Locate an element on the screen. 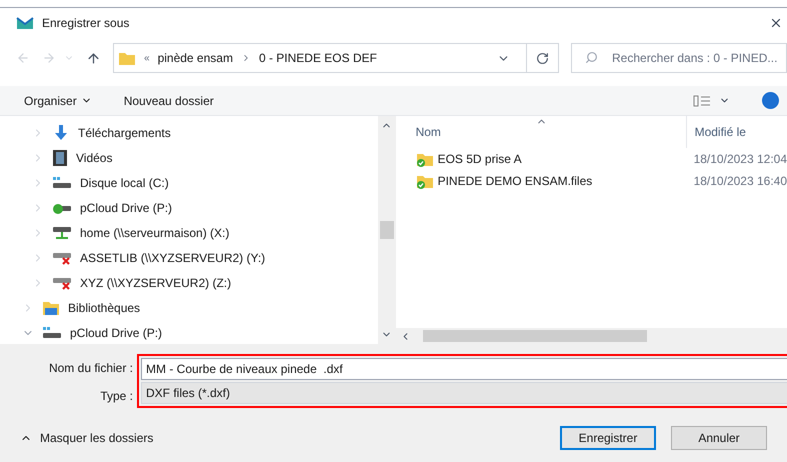 This screenshot has height=462, width=787. up-icon is located at coordinates (93, 58).